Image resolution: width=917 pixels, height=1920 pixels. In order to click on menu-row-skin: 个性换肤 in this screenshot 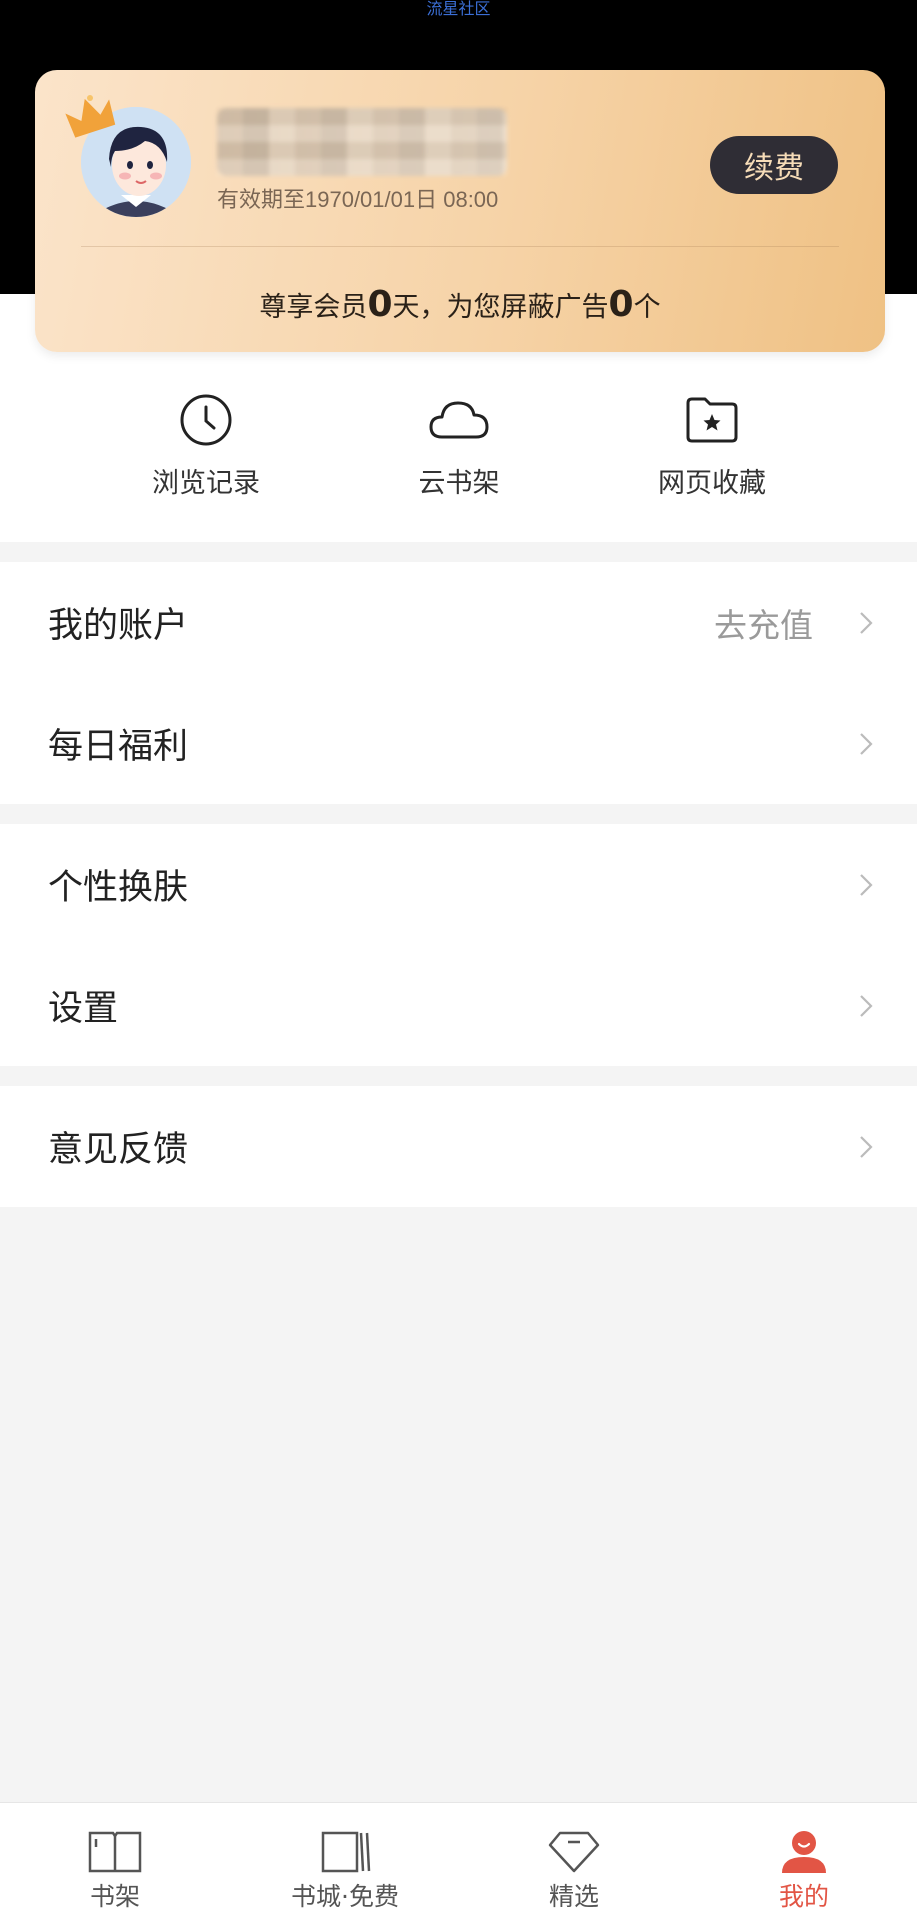, I will do `click(458, 884)`.